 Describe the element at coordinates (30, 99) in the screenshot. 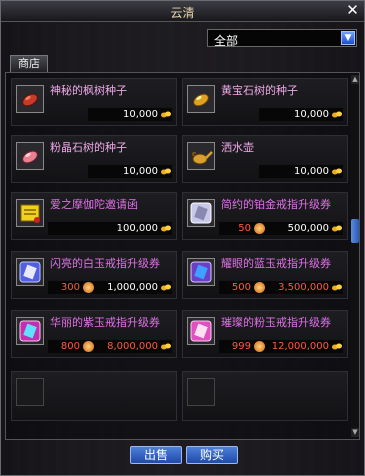

I see `red-seed-icon` at that location.